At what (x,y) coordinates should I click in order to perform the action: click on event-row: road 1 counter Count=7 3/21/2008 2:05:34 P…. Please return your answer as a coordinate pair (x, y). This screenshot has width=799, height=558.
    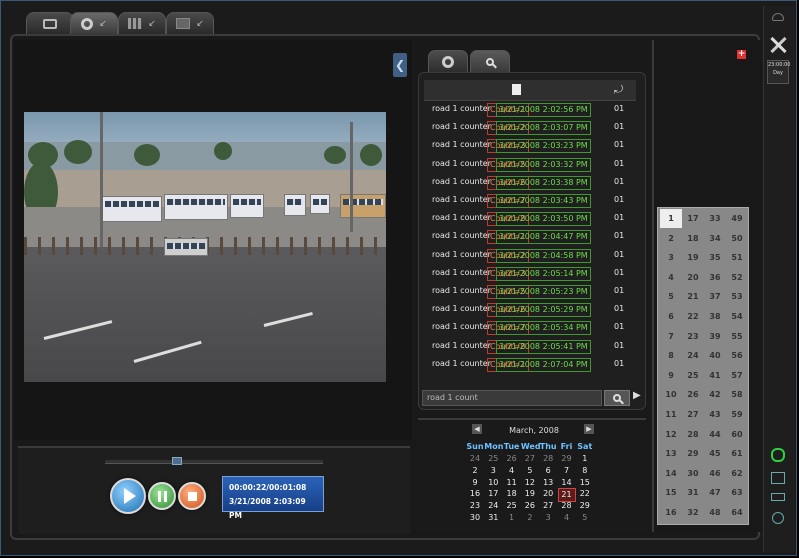
    Looking at the image, I should click on (531, 327).